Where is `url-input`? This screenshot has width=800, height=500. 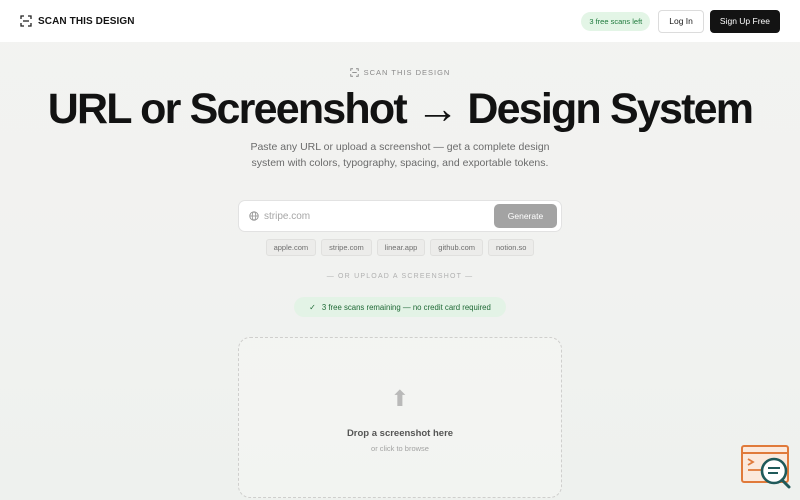 url-input is located at coordinates (379, 216).